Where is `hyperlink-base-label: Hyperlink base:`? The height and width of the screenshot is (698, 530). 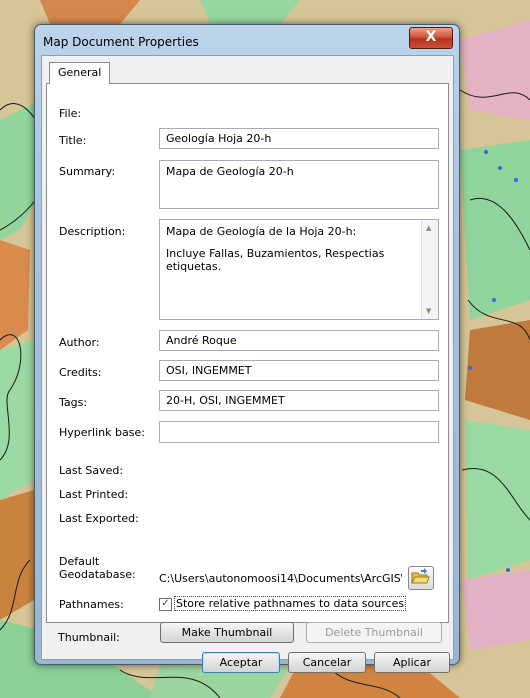 hyperlink-base-label: Hyperlink base: is located at coordinates (102, 432).